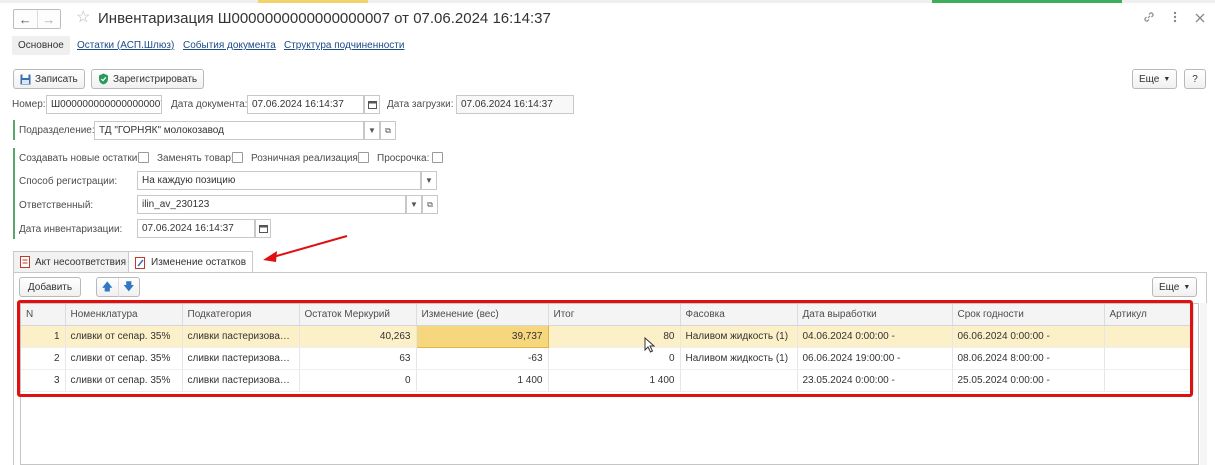  What do you see at coordinates (241, 315) in the screenshot?
I see `column-header: Подкатегория` at bounding box center [241, 315].